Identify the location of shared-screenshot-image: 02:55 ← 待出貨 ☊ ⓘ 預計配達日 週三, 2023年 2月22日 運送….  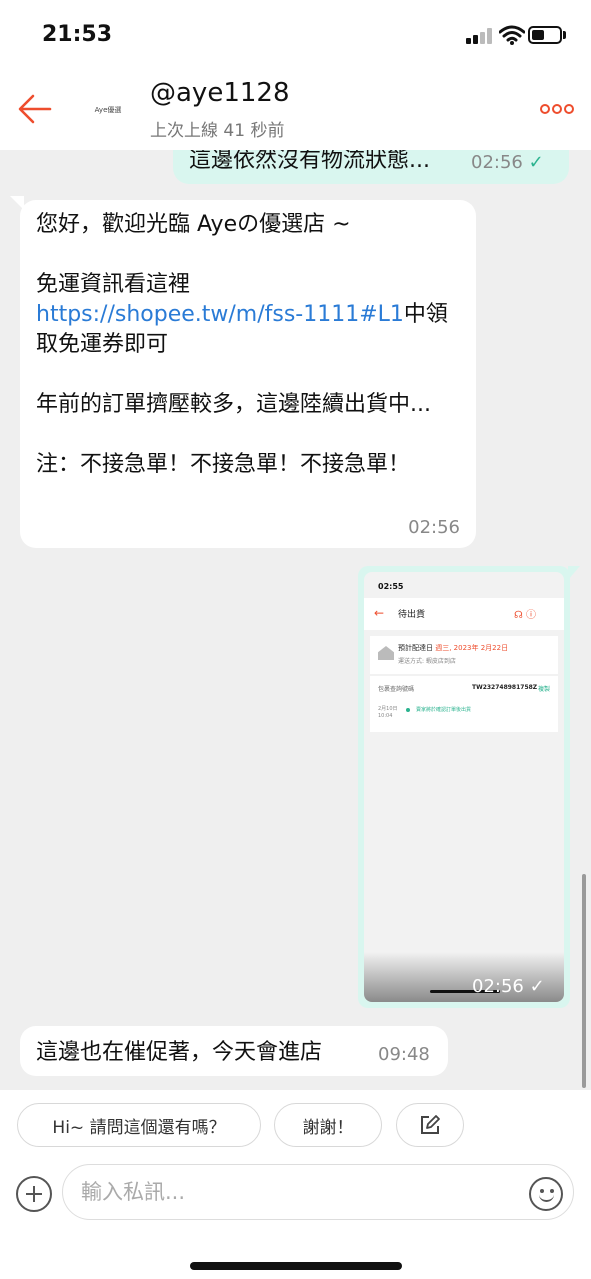
(464, 787).